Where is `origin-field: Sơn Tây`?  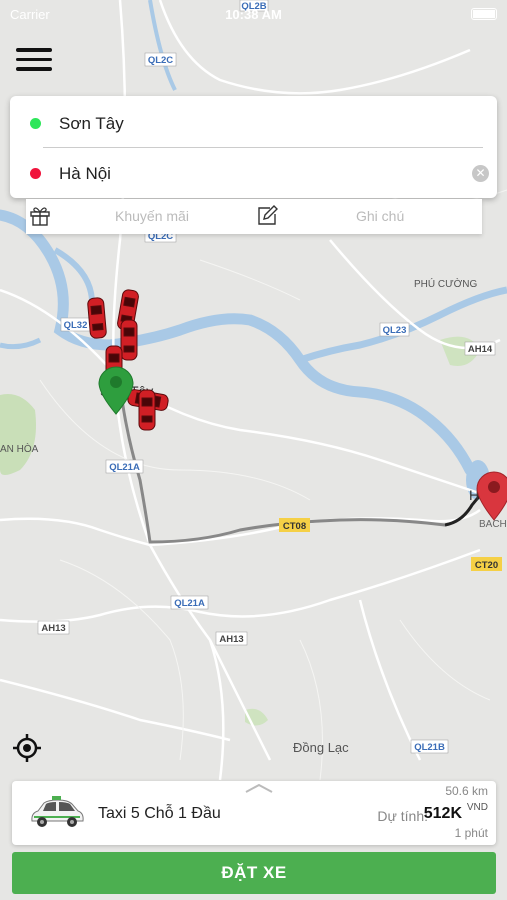 origin-field: Sơn Tây is located at coordinates (253, 123).